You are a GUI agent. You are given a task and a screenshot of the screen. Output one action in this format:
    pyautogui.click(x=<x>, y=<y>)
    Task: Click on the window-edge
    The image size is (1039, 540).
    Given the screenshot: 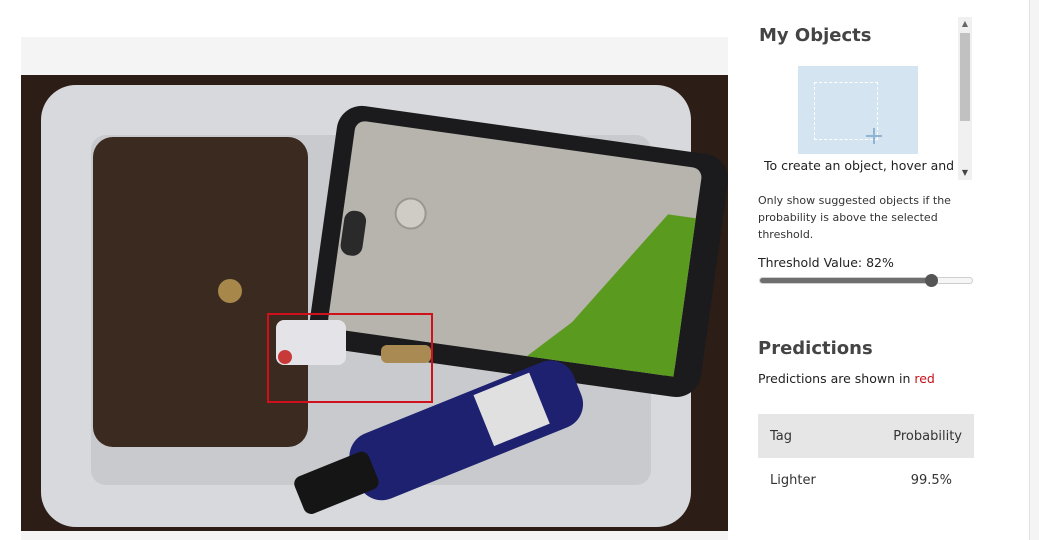 What is the action you would take?
    pyautogui.click(x=1034, y=270)
    